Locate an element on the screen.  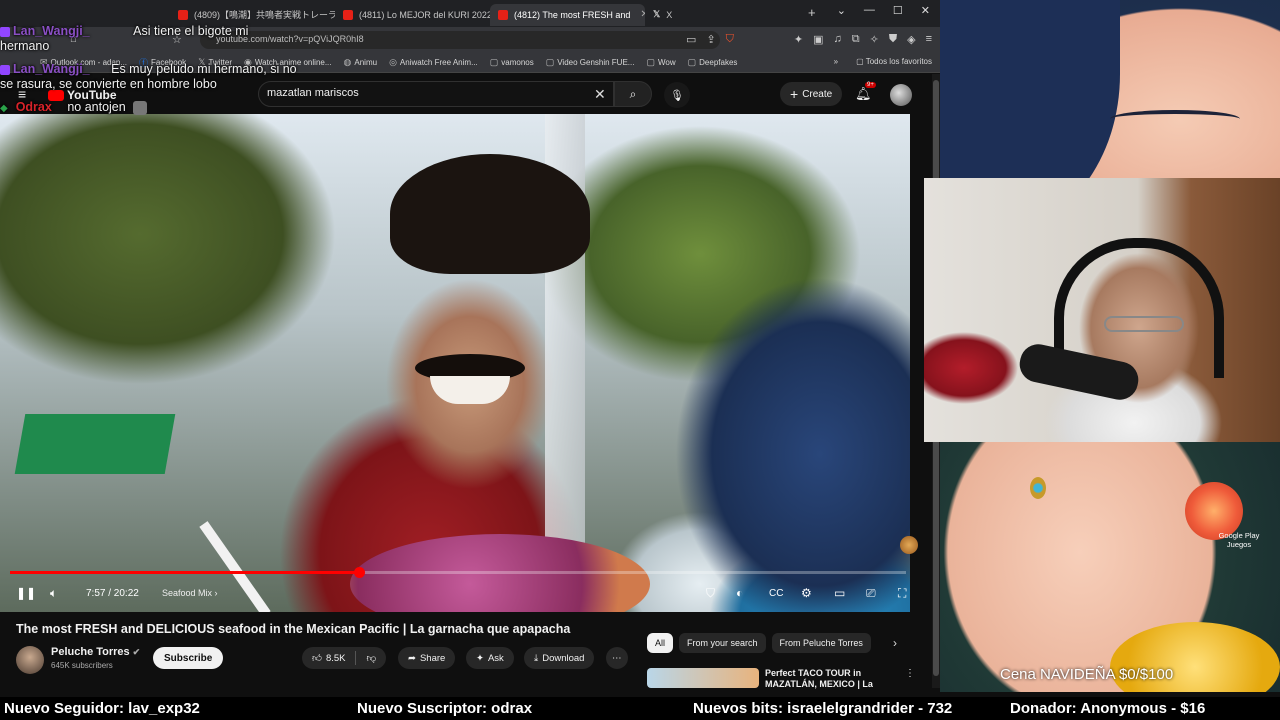
chip-from-channel: From Peluche Torres is located at coordinates (821, 643).